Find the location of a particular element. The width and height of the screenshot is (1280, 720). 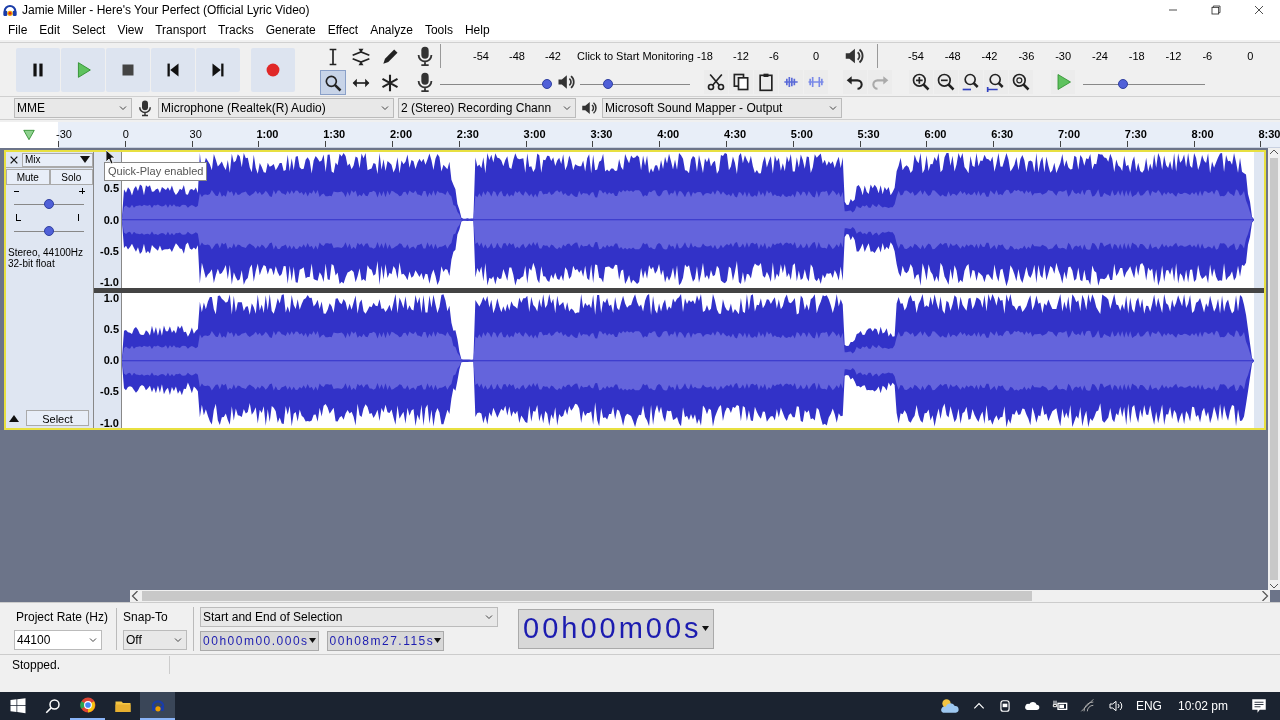

snap-to-dropdown: Off is located at coordinates (155, 639).